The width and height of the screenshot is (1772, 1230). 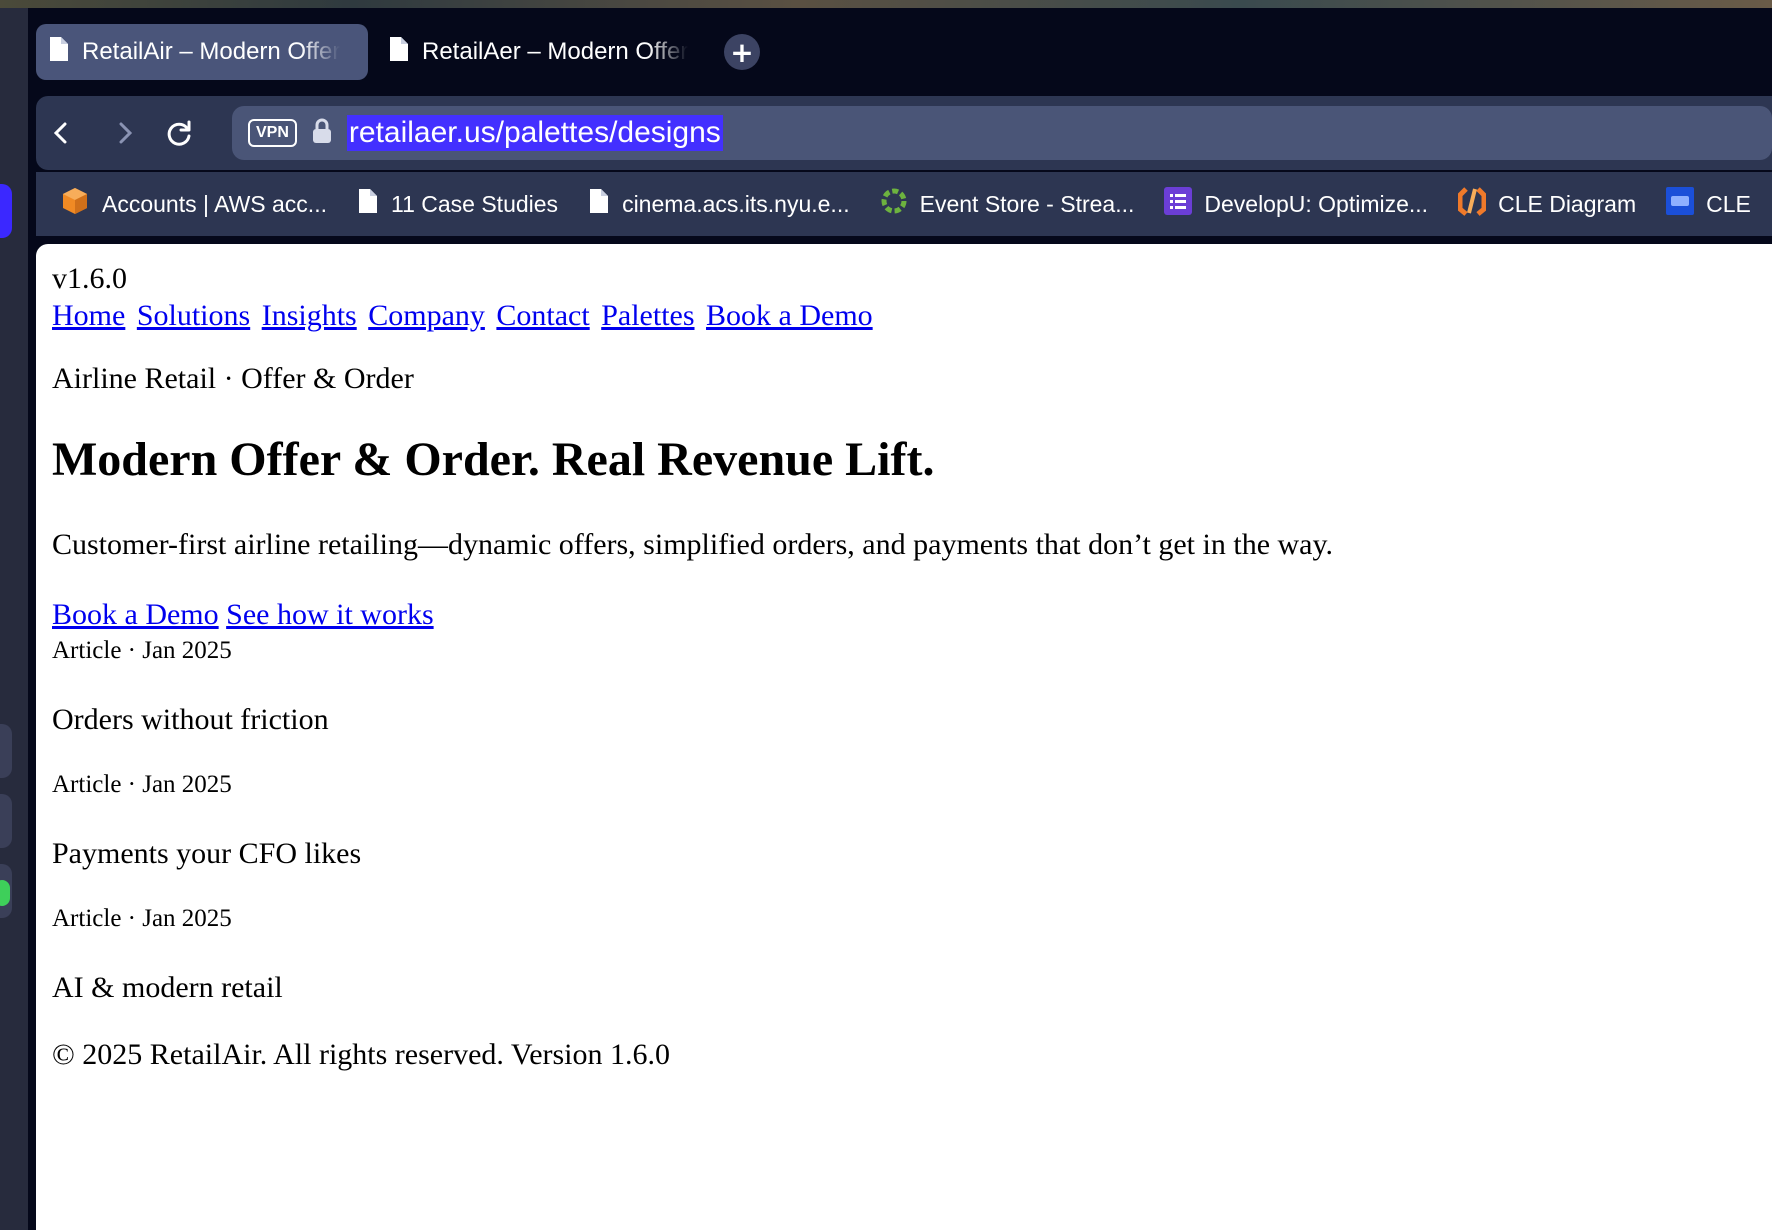 I want to click on tab-retailair: RetailAir – Modern Offer, so click(x=202, y=52).